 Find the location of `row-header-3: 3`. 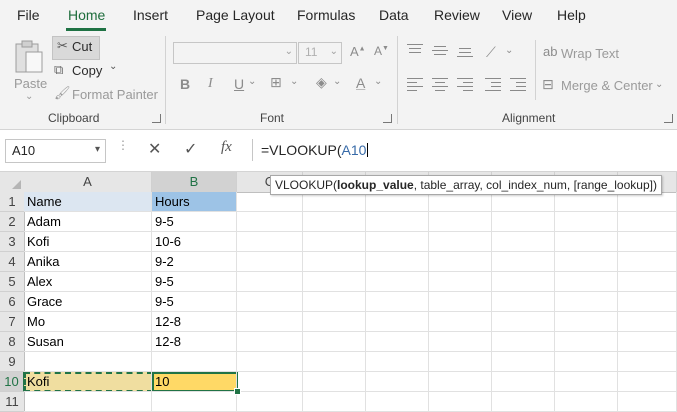

row-header-3: 3 is located at coordinates (12, 242).